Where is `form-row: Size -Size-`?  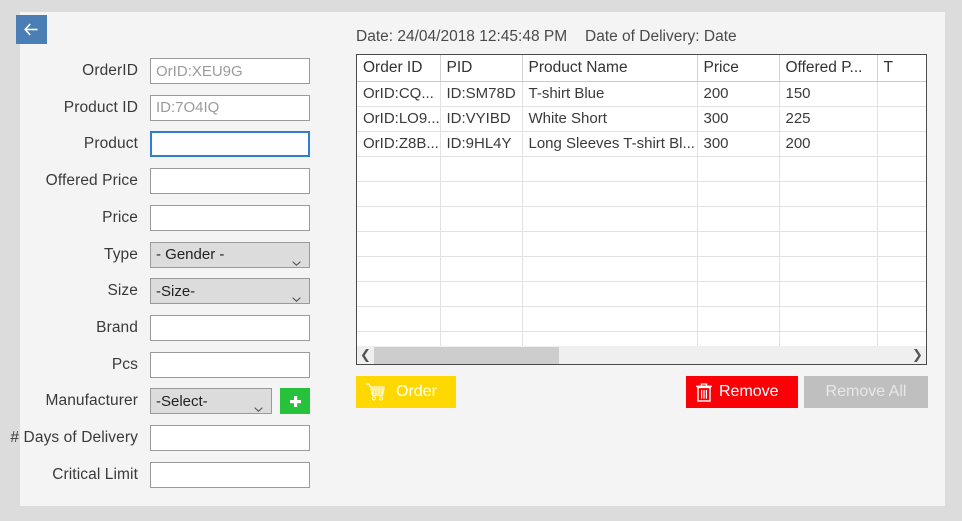 form-row: Size -Size- is located at coordinates (170, 291).